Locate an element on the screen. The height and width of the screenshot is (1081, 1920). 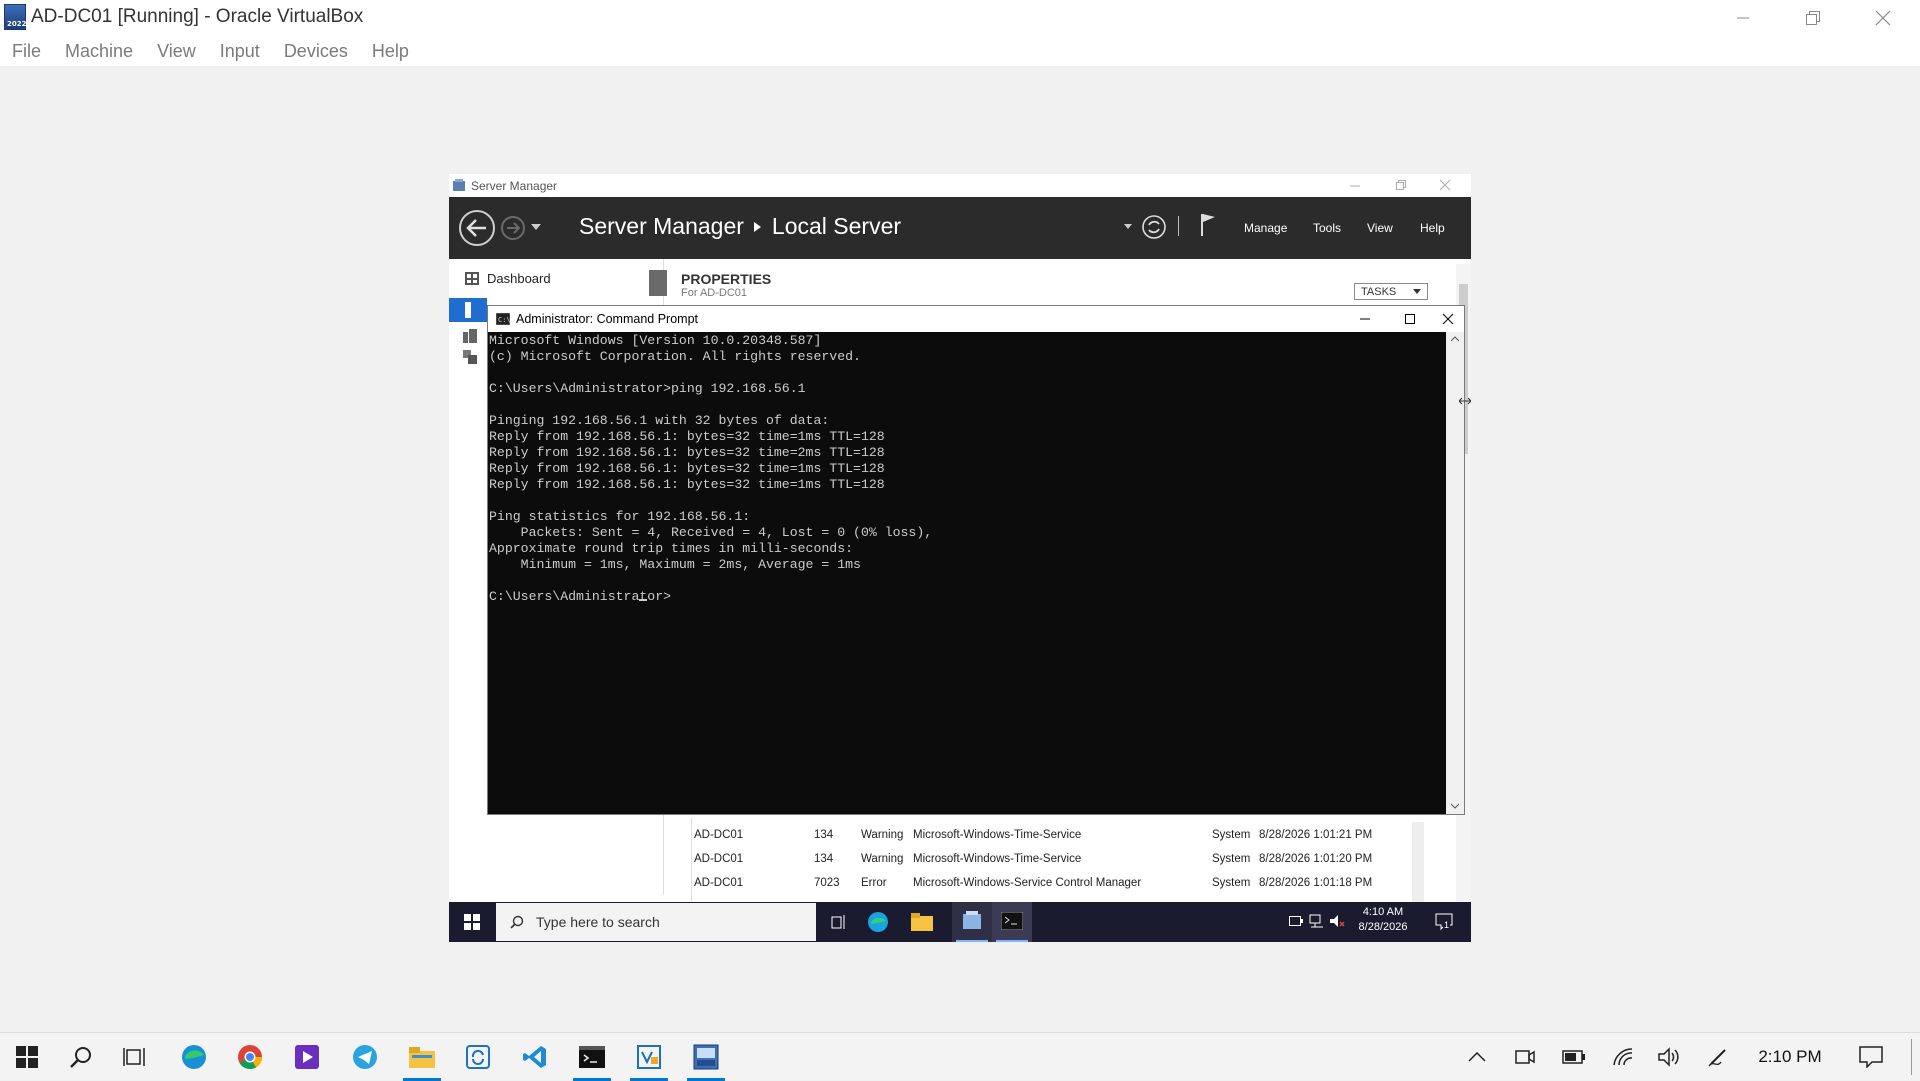
menu-machine: Machine is located at coordinates (99, 51).